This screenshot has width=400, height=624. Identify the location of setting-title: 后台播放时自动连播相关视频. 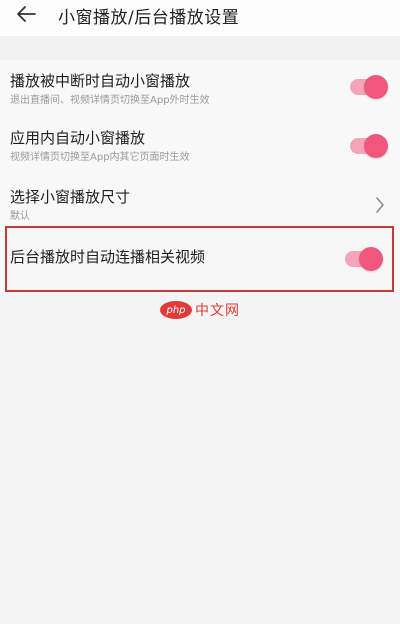
(108, 257).